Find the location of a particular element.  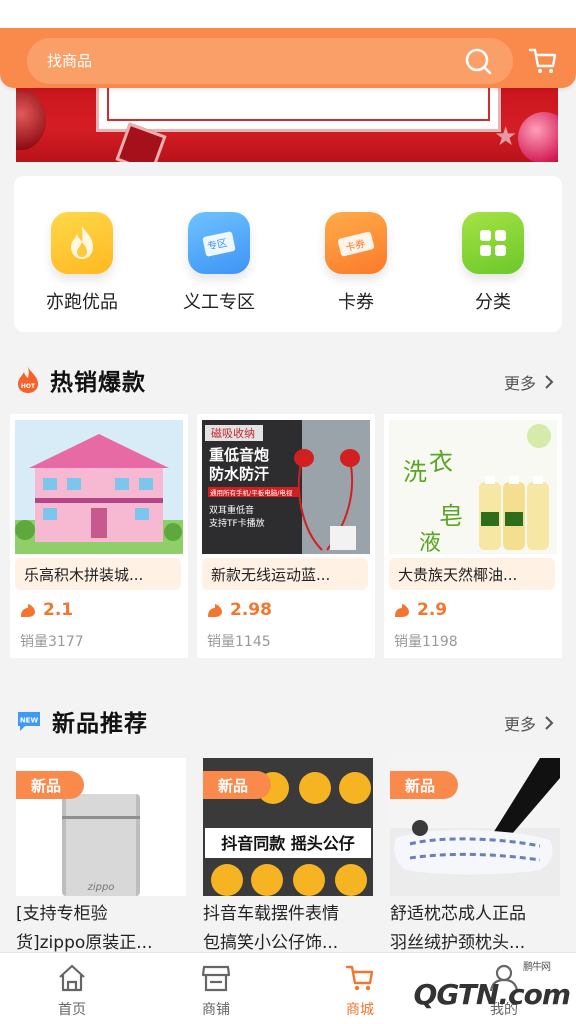

product-card: 洗 衣 皂 液 大贵族天然椰油... 2.9 销量1198 is located at coordinates (473, 536).